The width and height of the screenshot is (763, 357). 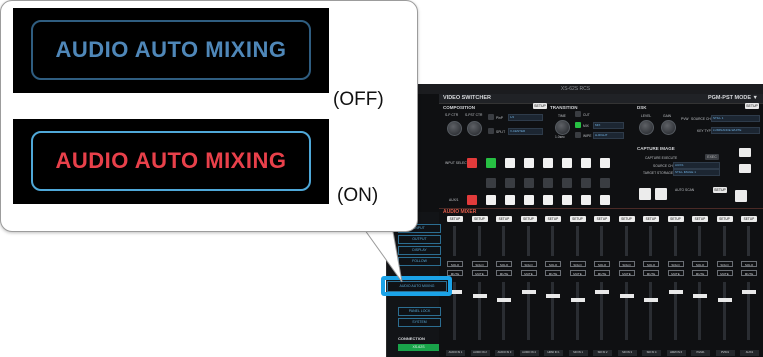 I want to click on time-knob, so click(x=562, y=127).